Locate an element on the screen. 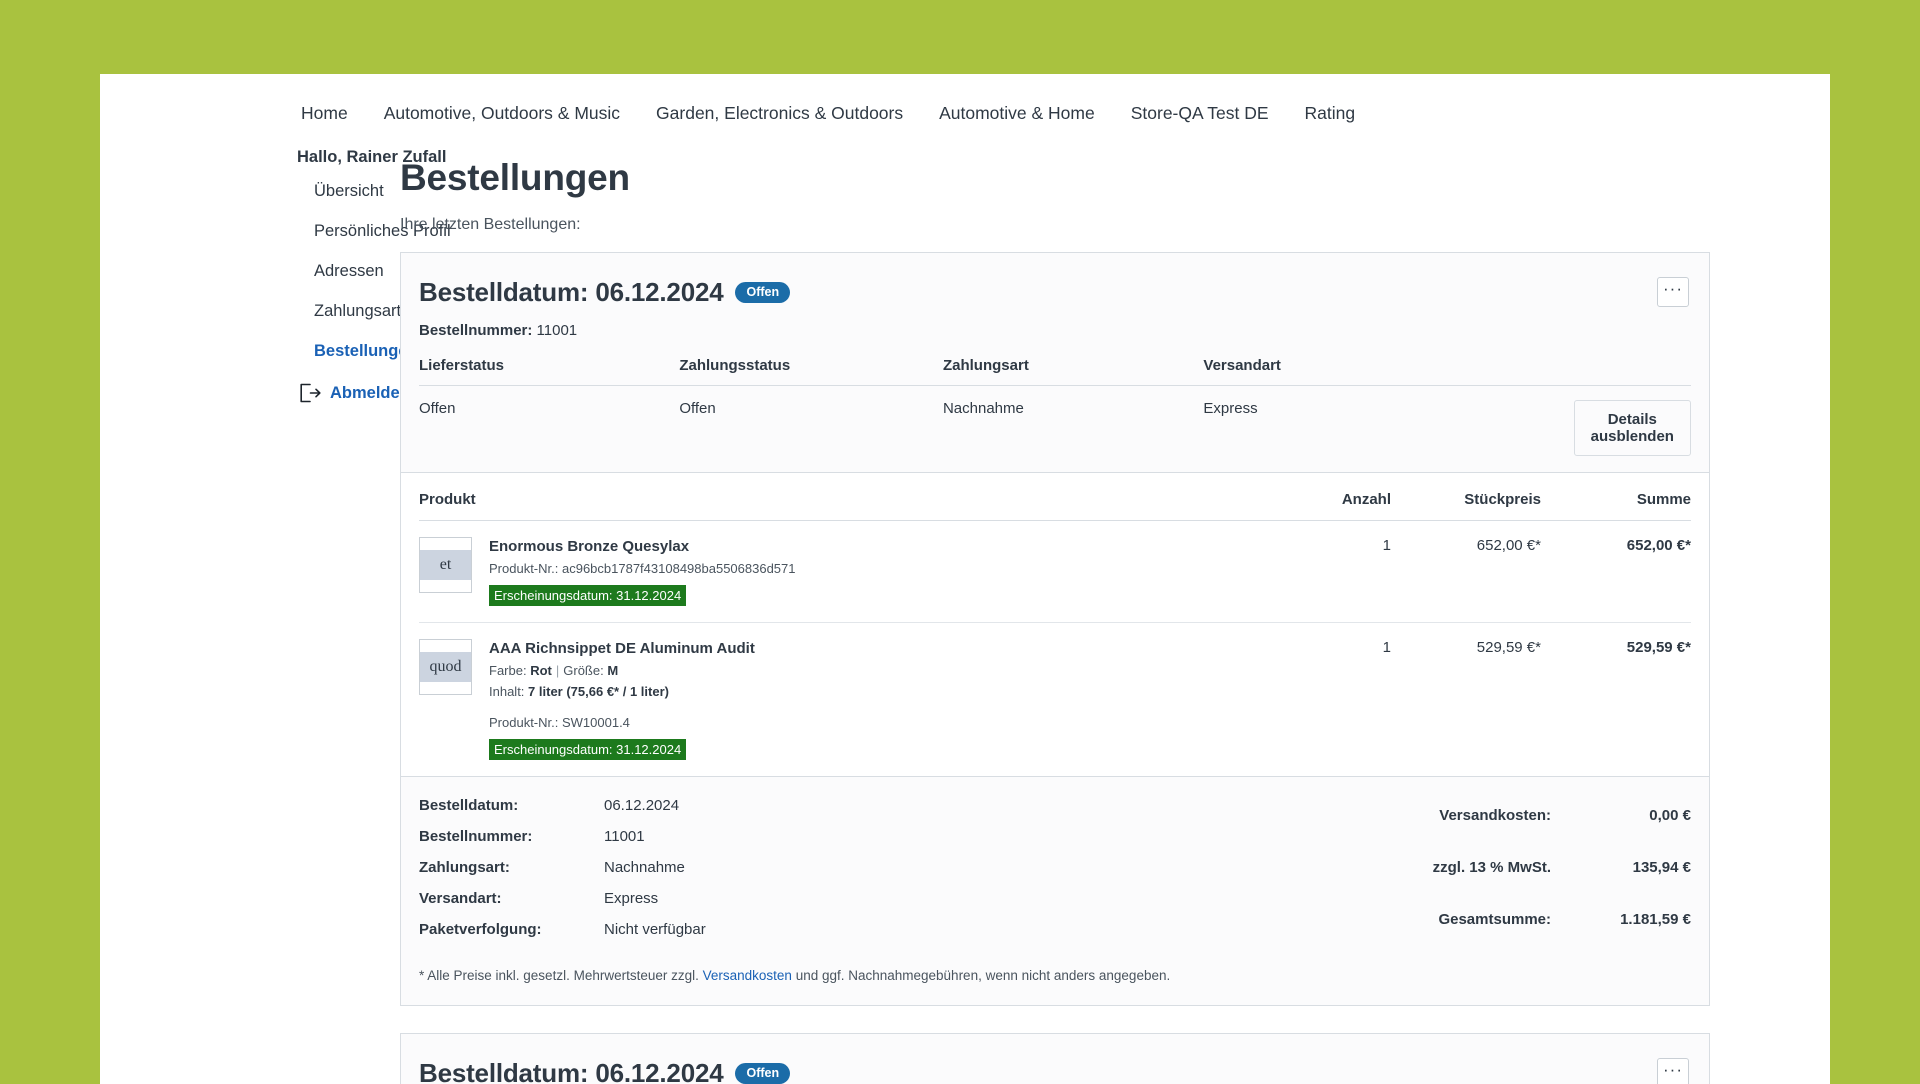  header-actions is located at coordinates (1632, 371).